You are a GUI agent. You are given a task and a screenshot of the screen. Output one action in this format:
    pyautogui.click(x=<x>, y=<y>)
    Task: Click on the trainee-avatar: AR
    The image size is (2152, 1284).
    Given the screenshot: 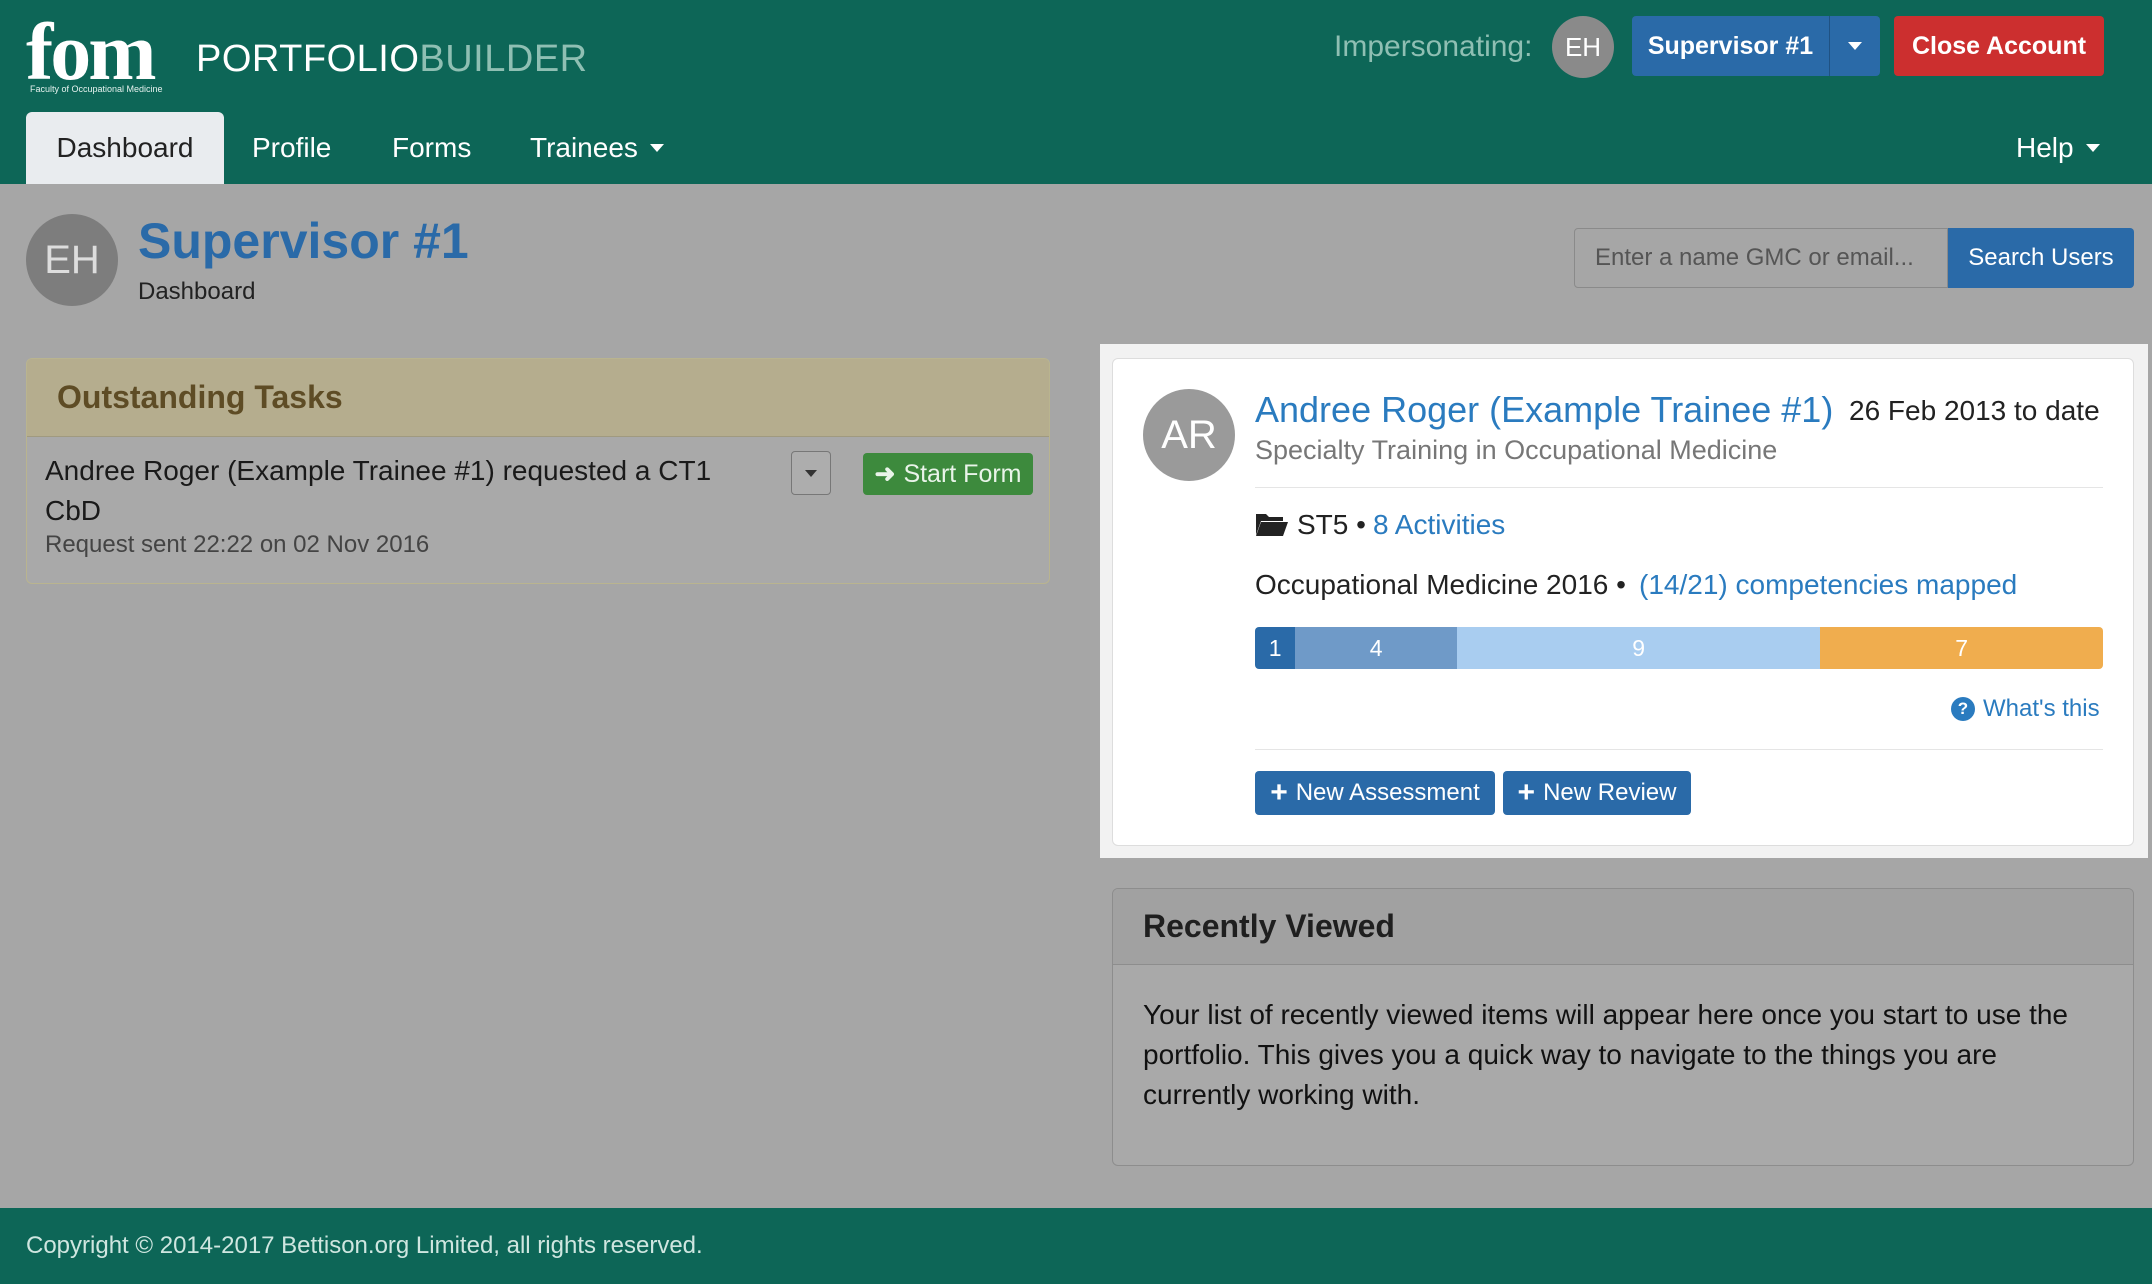 What is the action you would take?
    pyautogui.click(x=1189, y=435)
    